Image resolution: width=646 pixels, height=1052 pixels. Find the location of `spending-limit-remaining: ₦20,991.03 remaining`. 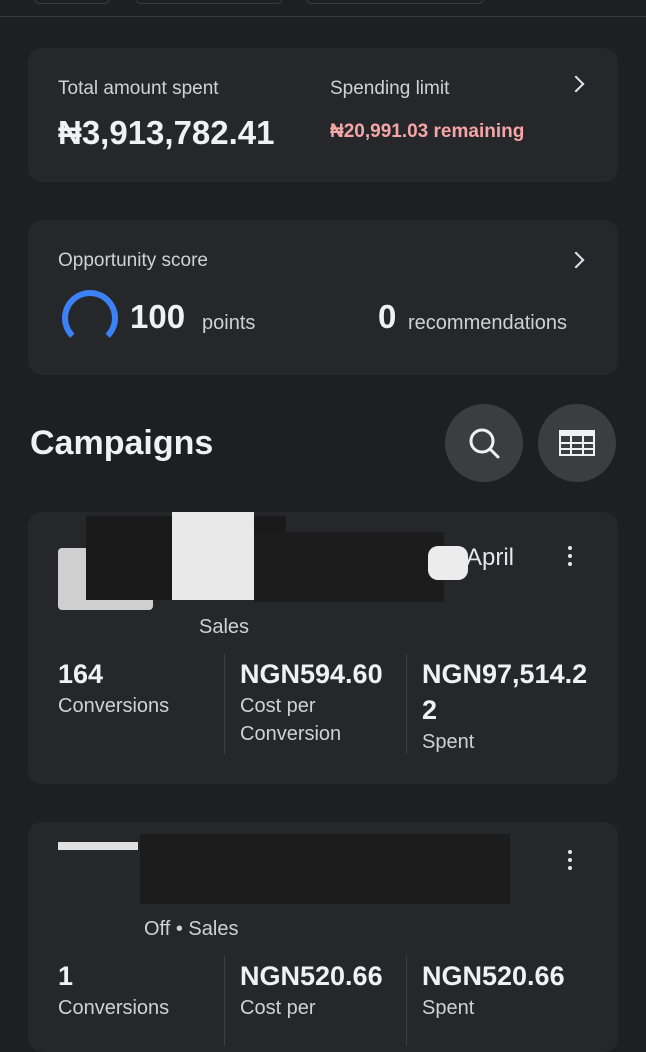

spending-limit-remaining: ₦20,991.03 remaining is located at coordinates (427, 131).